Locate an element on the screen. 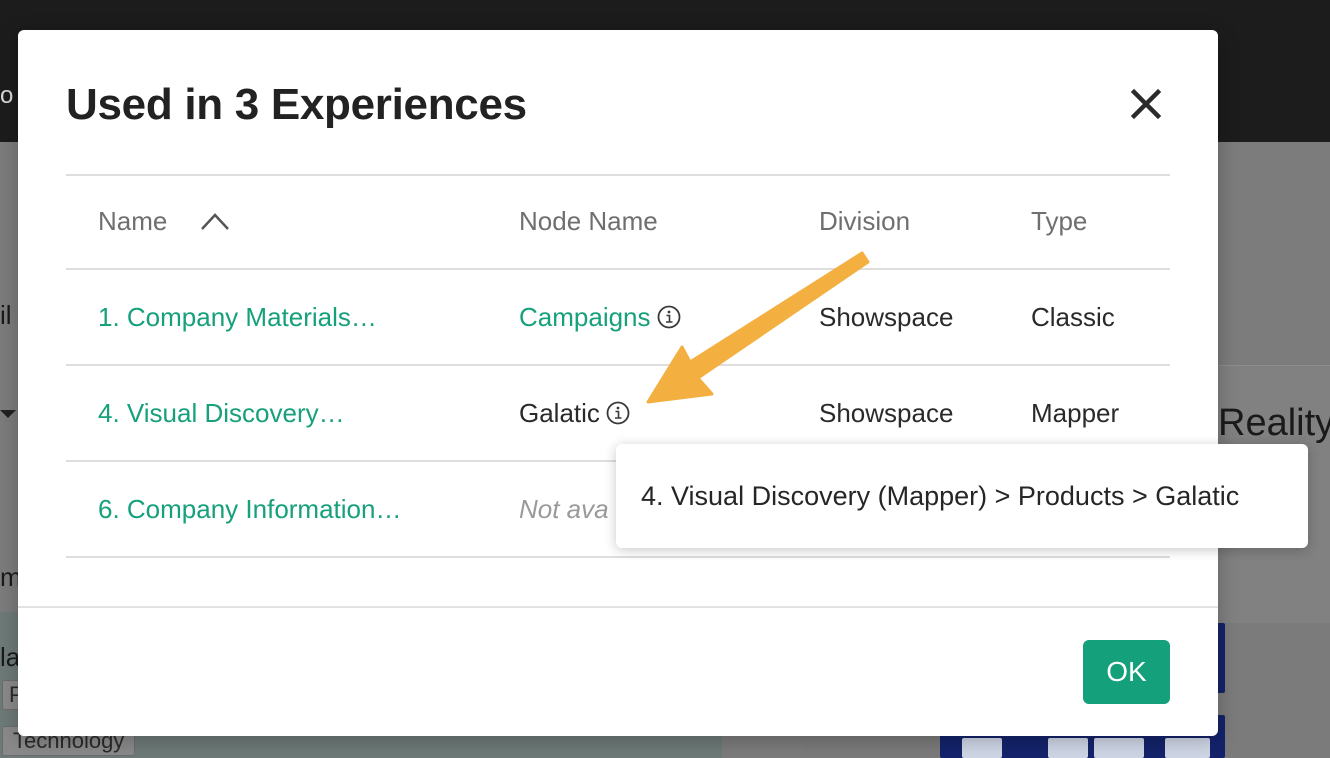 The height and width of the screenshot is (758, 1330). node-name-link: Campaigns is located at coordinates (585, 317).